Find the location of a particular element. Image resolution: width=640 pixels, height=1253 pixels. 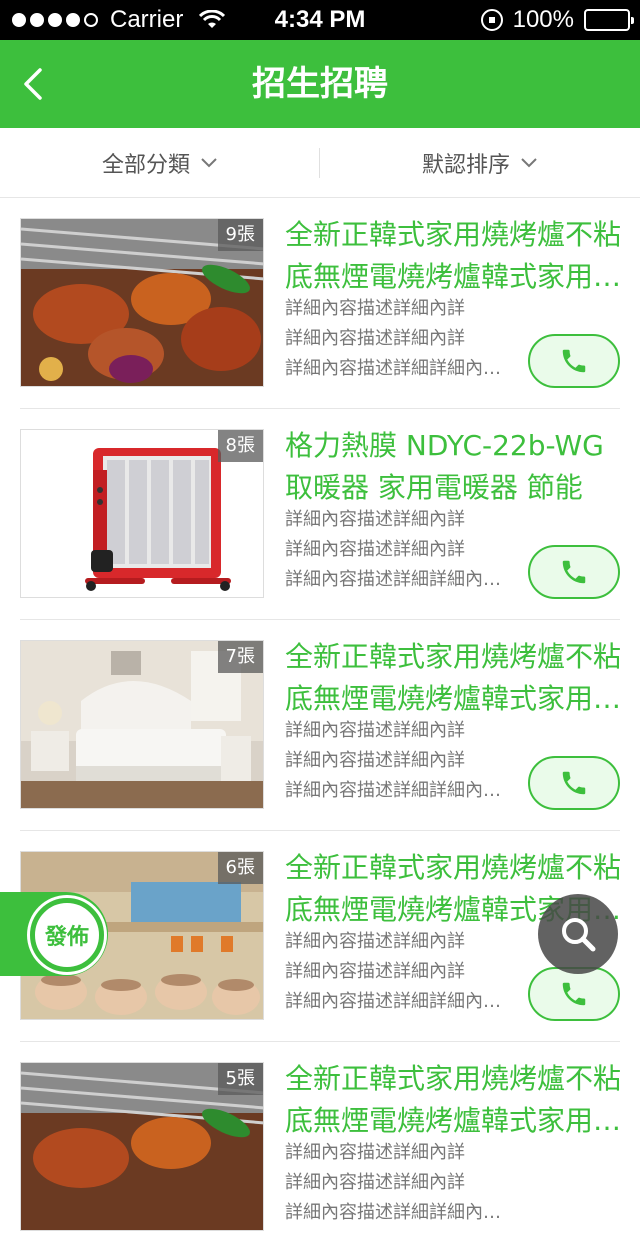

photo-count-badge: 9張 is located at coordinates (240, 235).